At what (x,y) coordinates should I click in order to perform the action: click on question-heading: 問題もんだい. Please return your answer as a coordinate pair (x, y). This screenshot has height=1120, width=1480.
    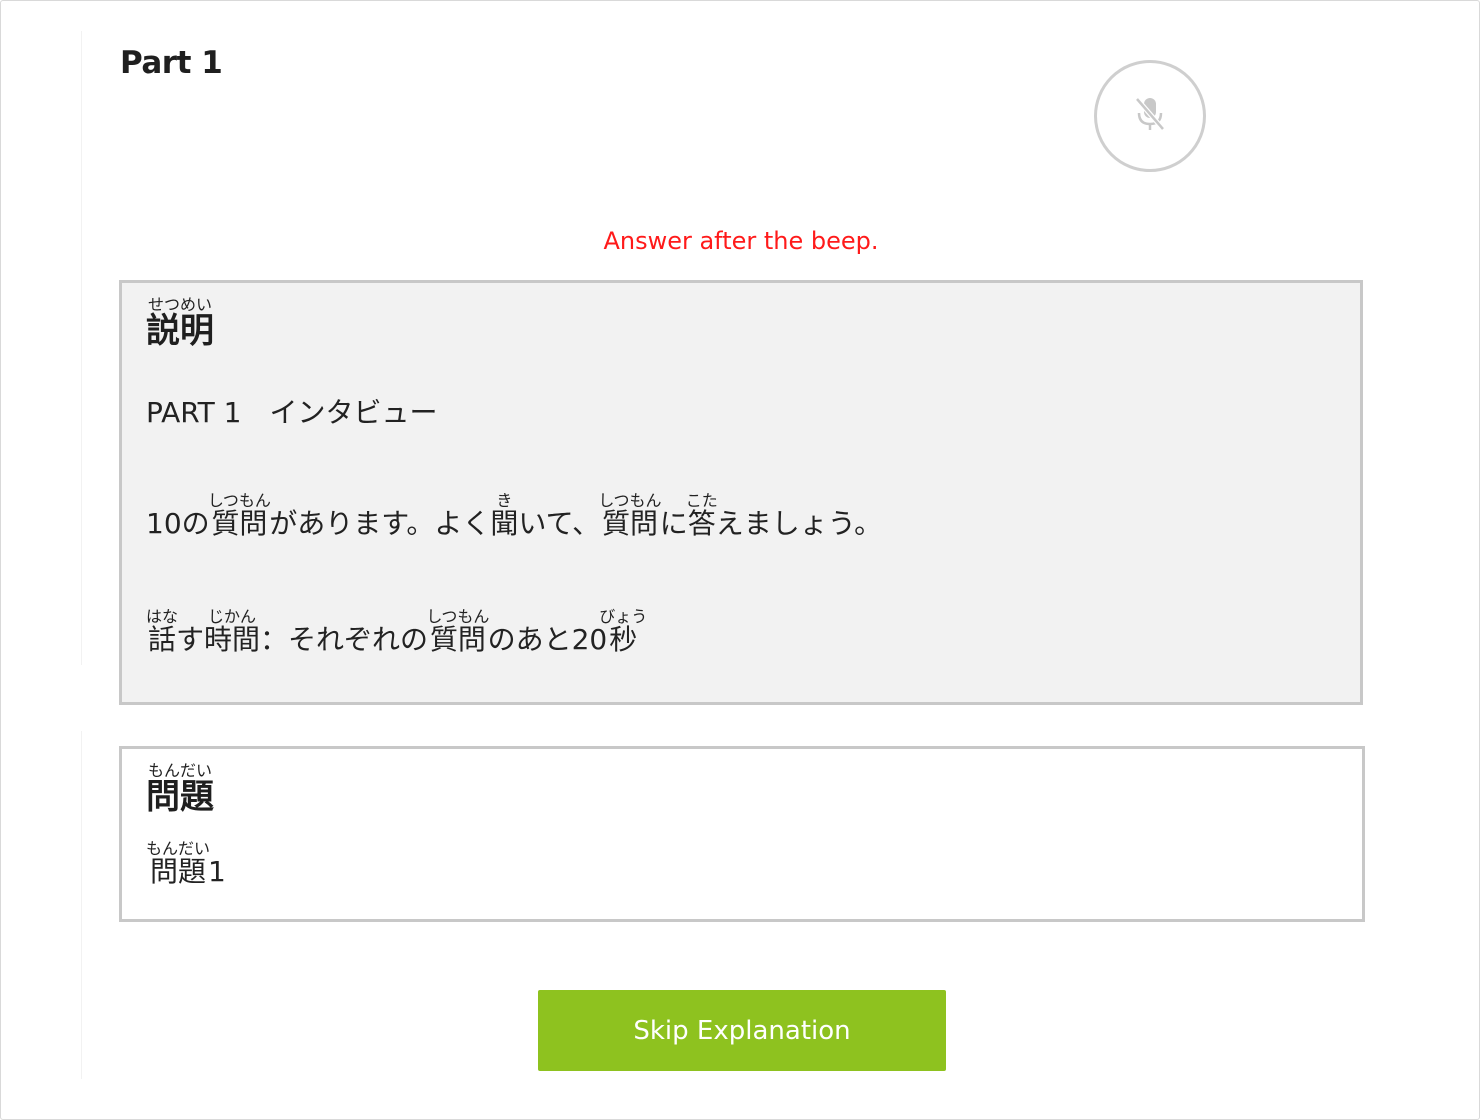
    Looking at the image, I should click on (180, 789).